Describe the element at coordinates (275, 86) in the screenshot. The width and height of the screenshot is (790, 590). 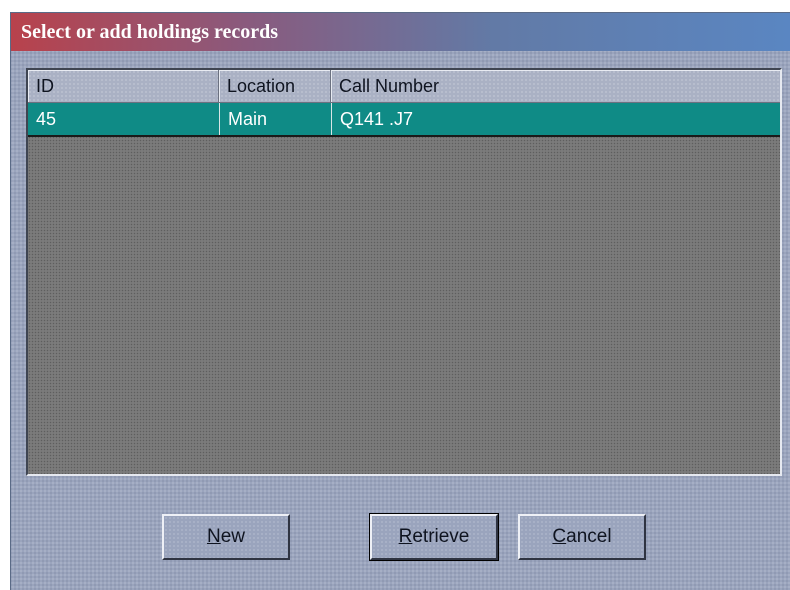
I see `column-header-location: Location` at that location.